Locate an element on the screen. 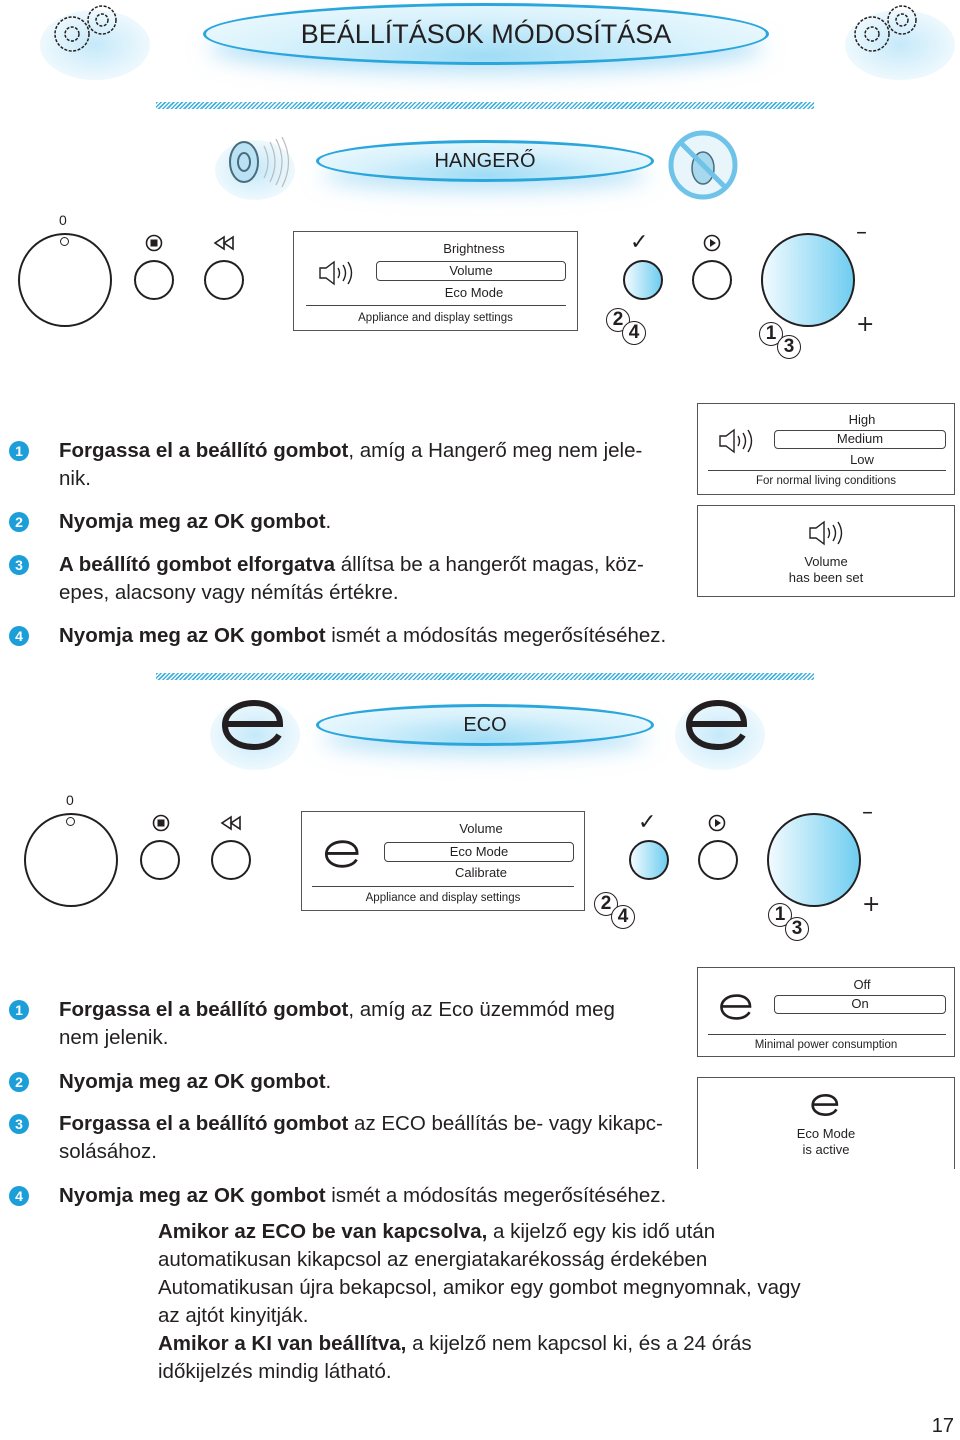  step-text: , amíg a Hangerő meg nem jele- is located at coordinates (495, 450).